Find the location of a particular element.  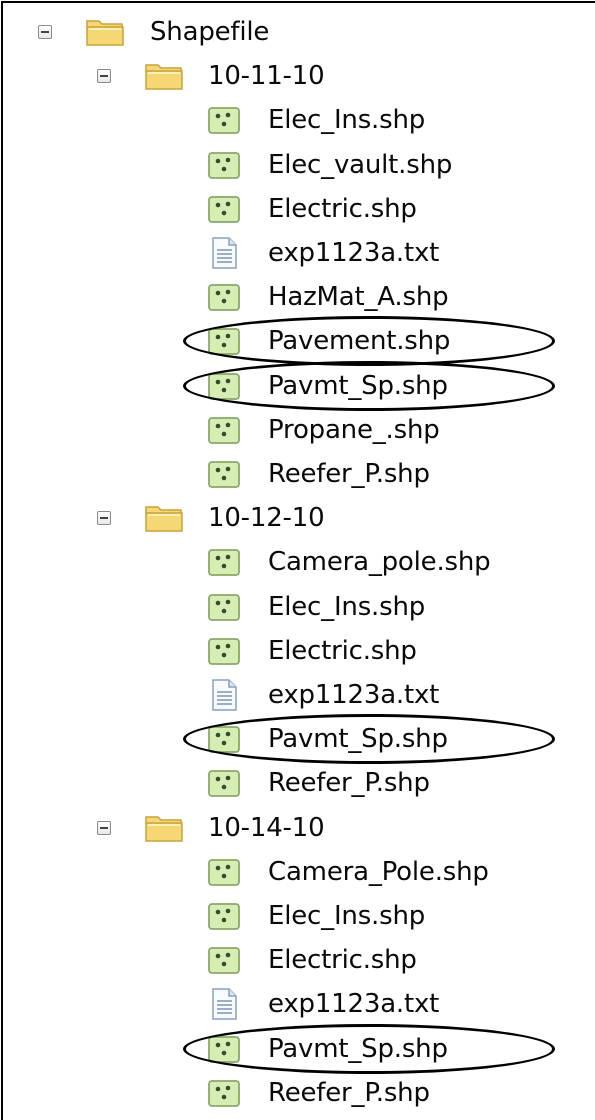

tree-node-folder: 10-14-10 is located at coordinates (297, 829).